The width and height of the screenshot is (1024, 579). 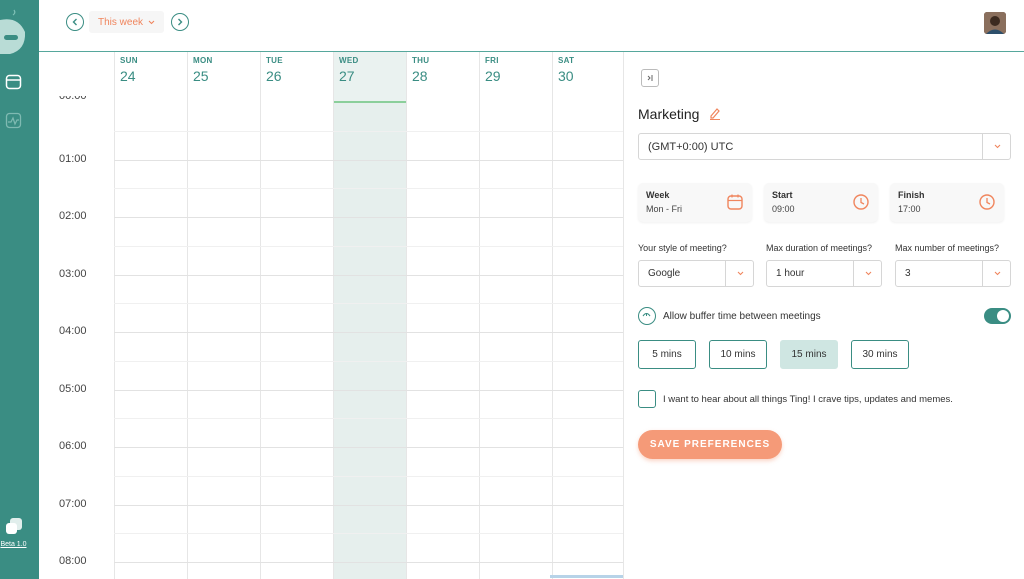 I want to click on buffer-option-5: 5 mins, so click(x=667, y=354).